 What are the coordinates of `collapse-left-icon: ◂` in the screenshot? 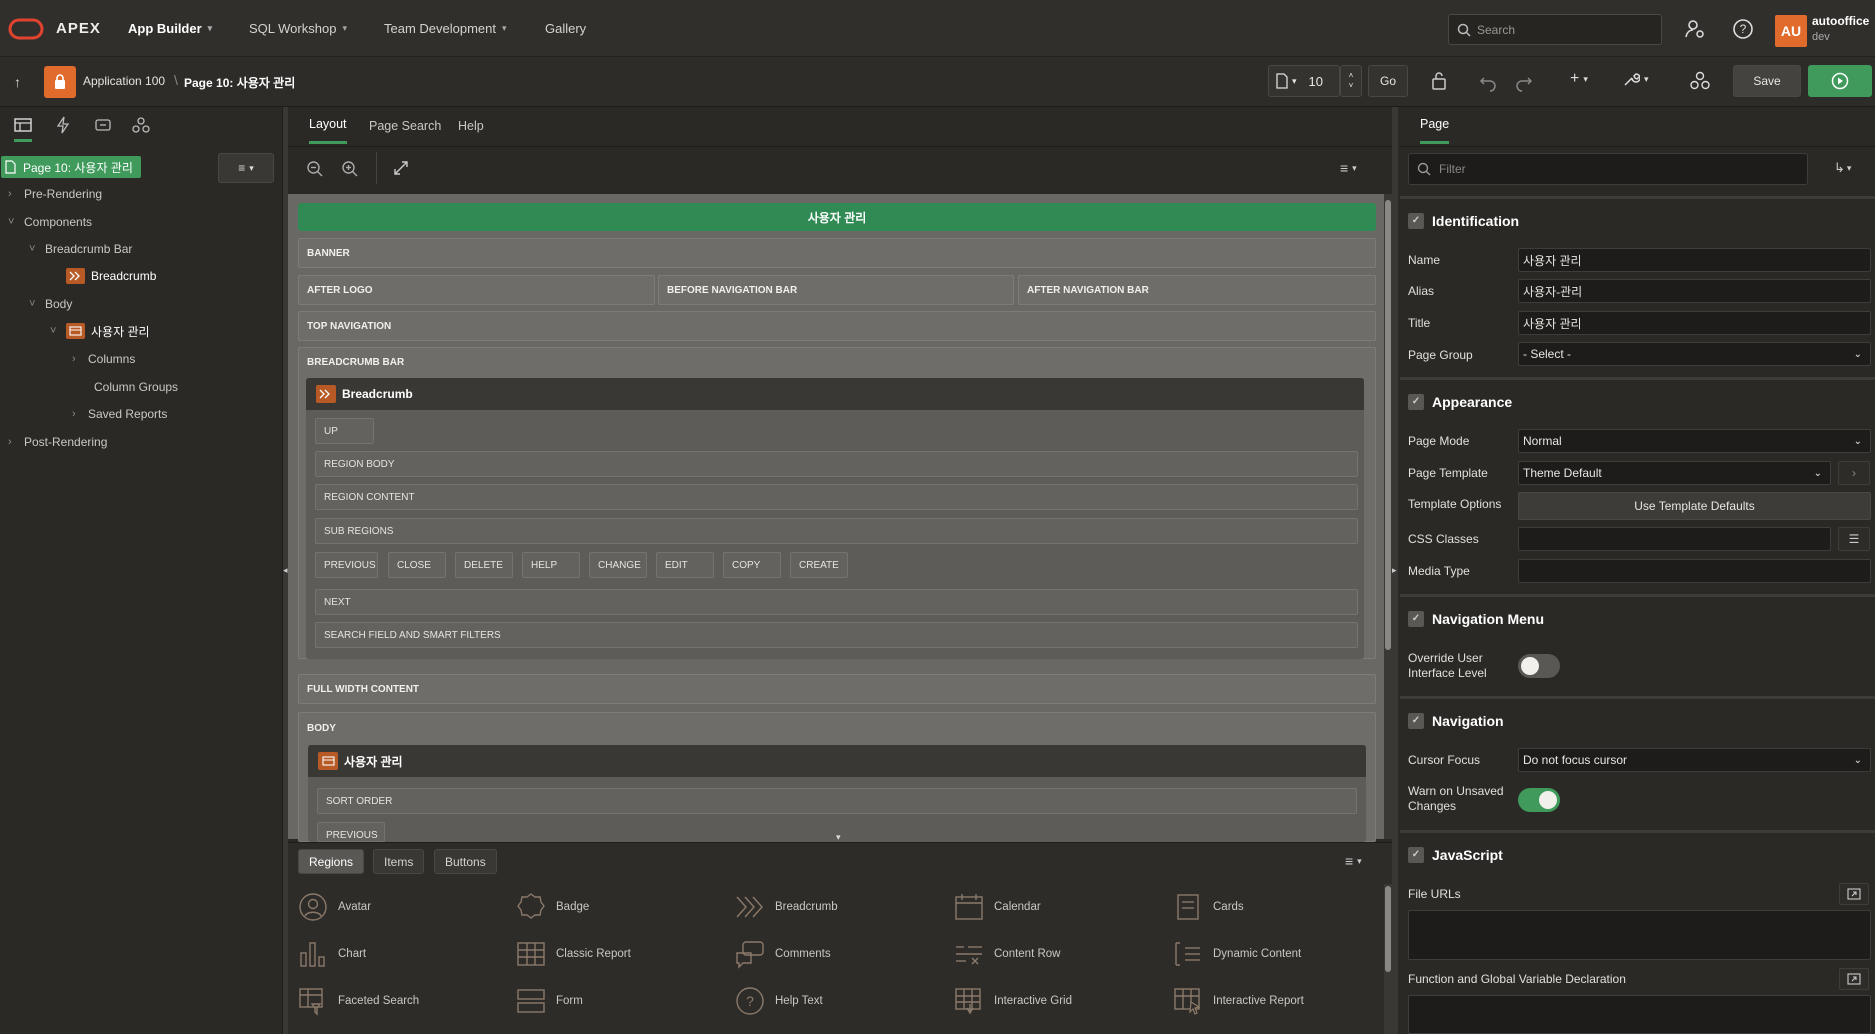 It's located at (285, 570).